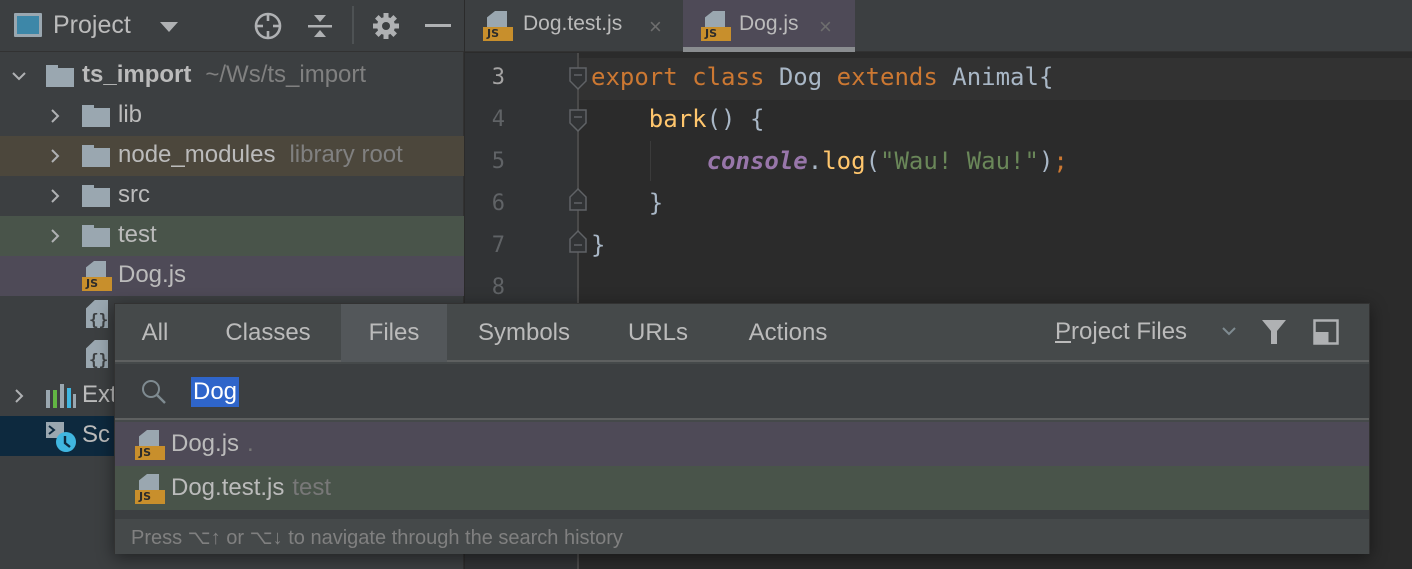  I want to click on result-location: ., so click(250, 443).